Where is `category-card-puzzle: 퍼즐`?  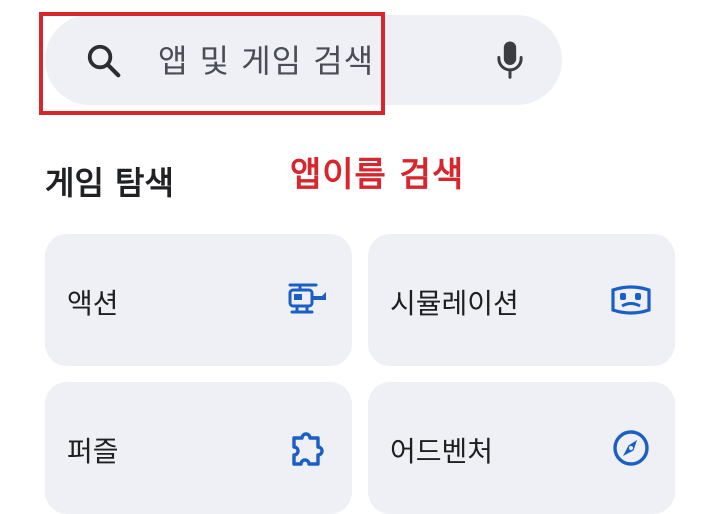
category-card-puzzle: 퍼즐 is located at coordinates (198, 448).